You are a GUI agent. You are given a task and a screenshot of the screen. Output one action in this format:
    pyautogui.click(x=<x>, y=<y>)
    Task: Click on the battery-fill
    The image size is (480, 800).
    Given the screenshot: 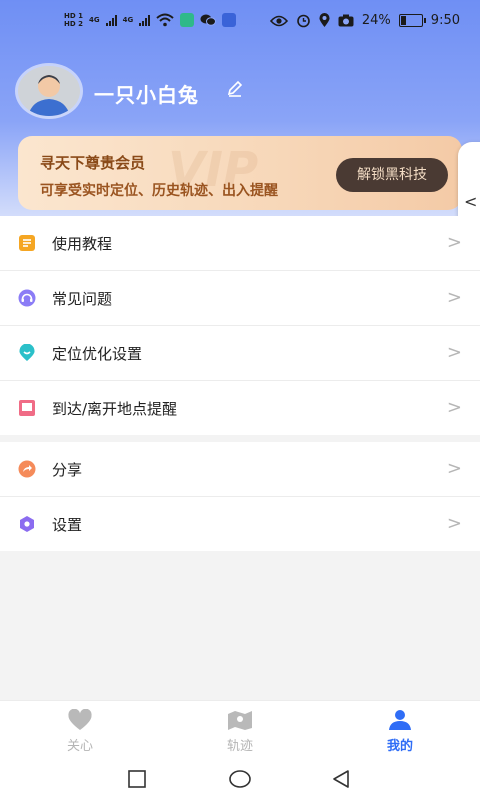 What is the action you would take?
    pyautogui.click(x=403, y=20)
    